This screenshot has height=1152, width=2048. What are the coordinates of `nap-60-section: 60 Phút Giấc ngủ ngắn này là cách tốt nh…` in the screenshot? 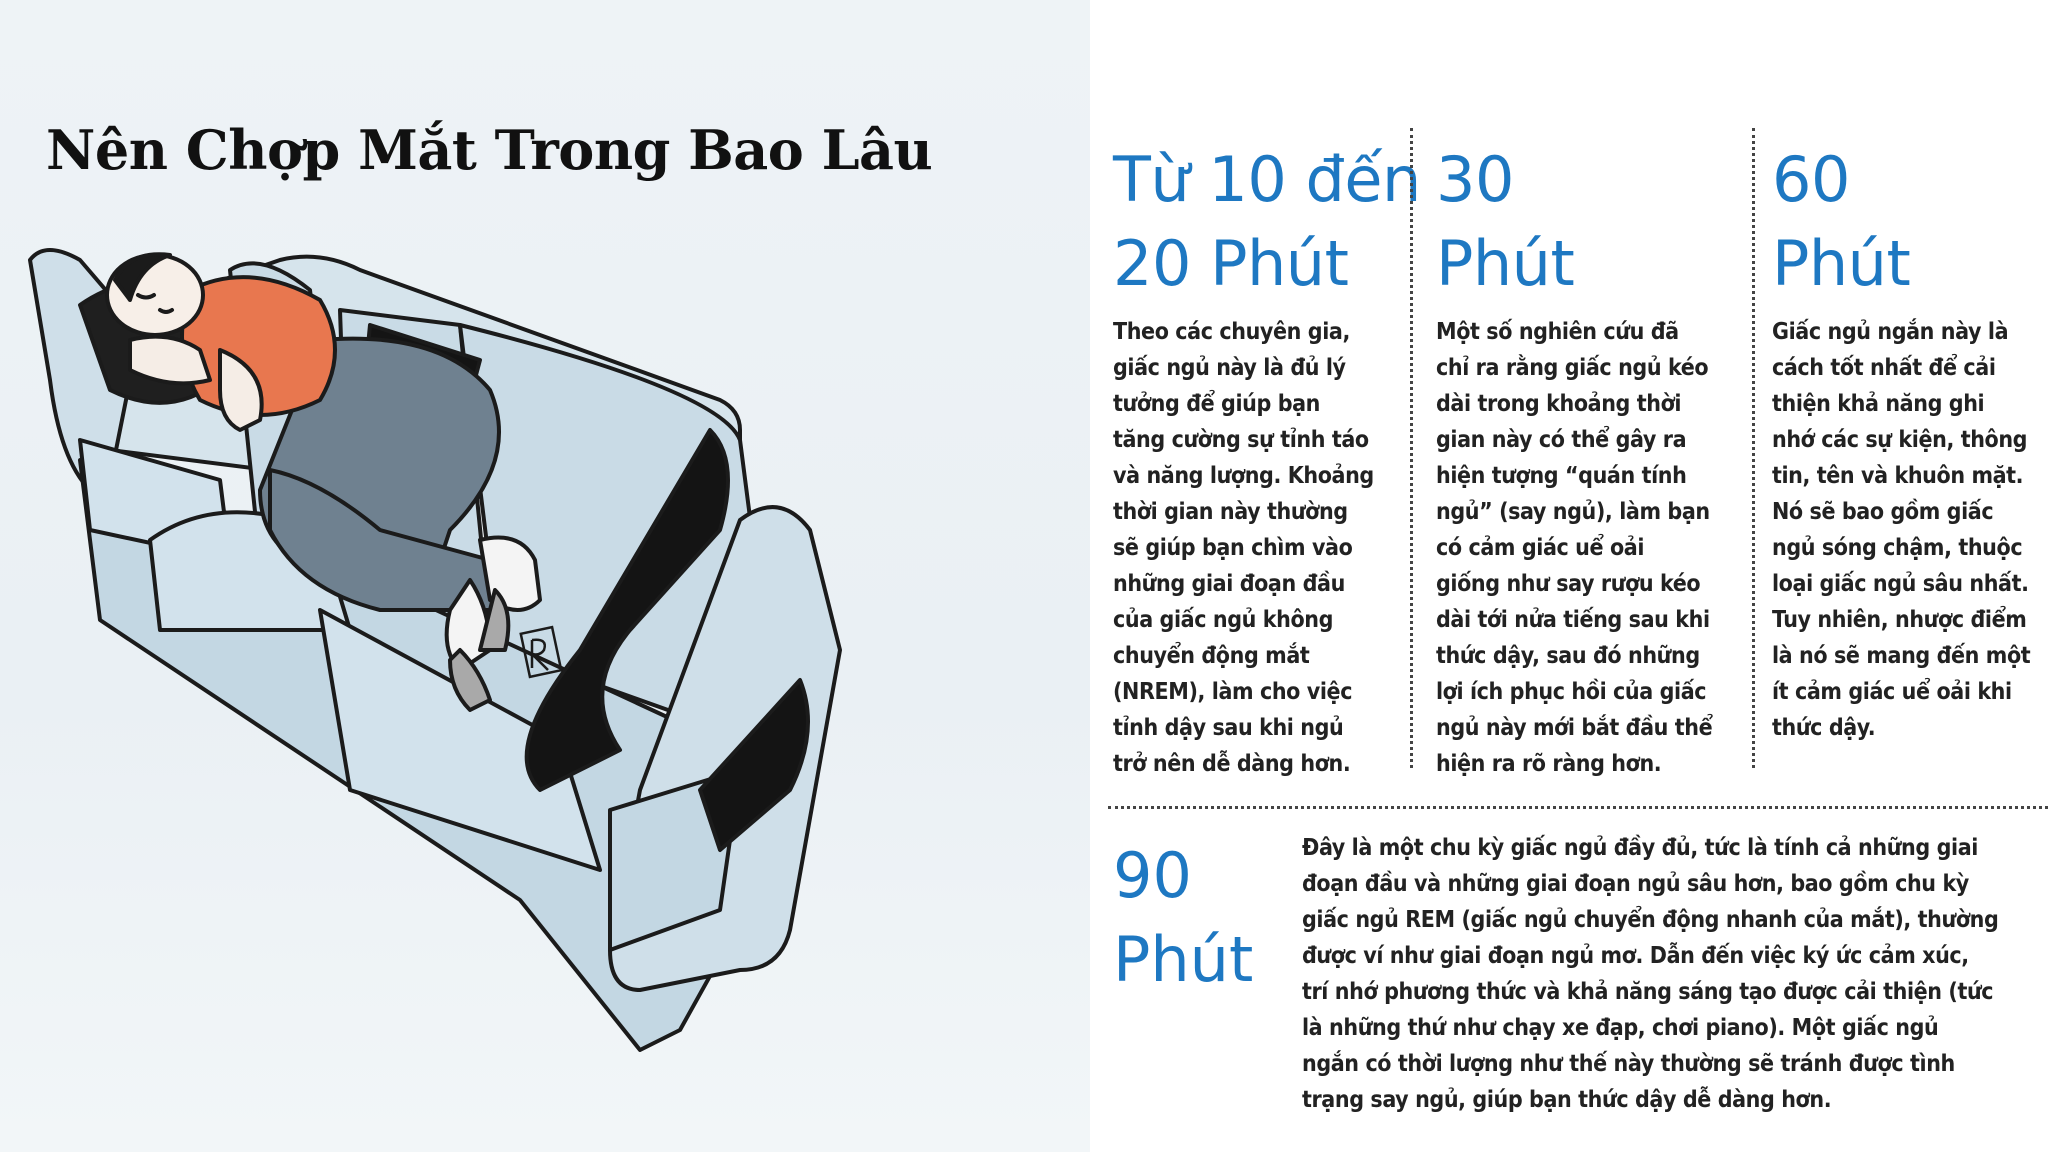 It's located at (1907, 442).